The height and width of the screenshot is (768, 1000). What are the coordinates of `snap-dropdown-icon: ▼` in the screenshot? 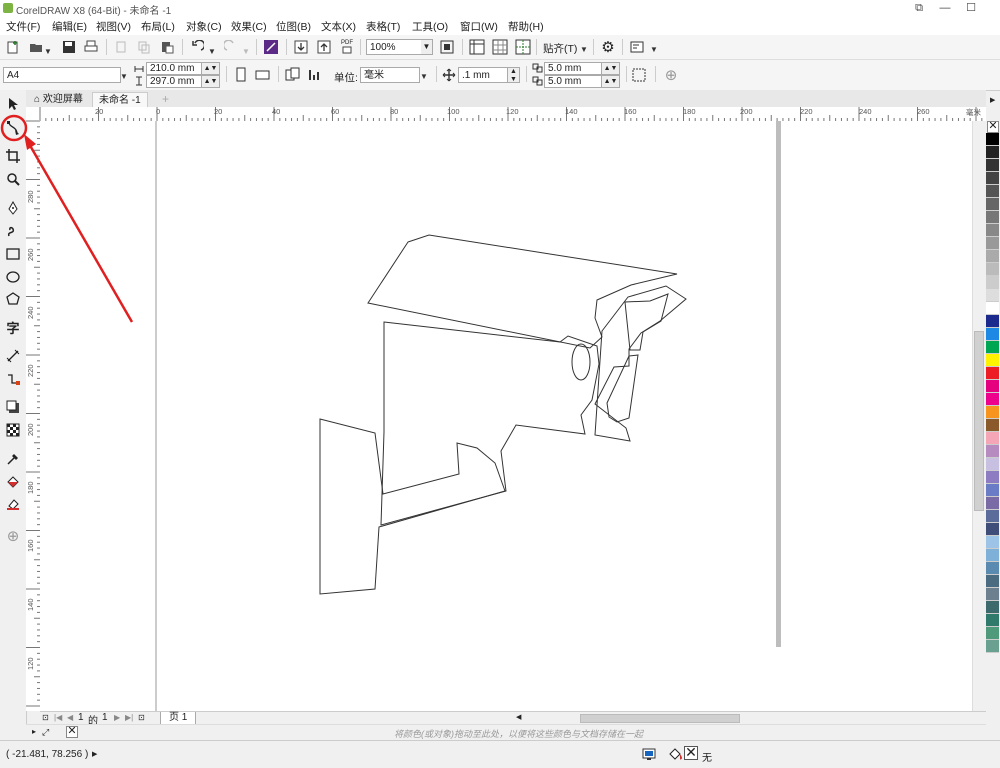 It's located at (584, 49).